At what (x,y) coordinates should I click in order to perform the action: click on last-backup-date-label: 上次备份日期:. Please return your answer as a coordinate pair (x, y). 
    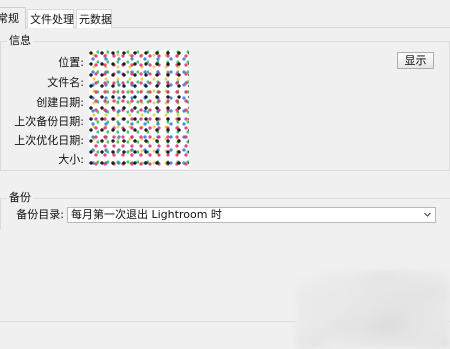
    Looking at the image, I should click on (49, 121).